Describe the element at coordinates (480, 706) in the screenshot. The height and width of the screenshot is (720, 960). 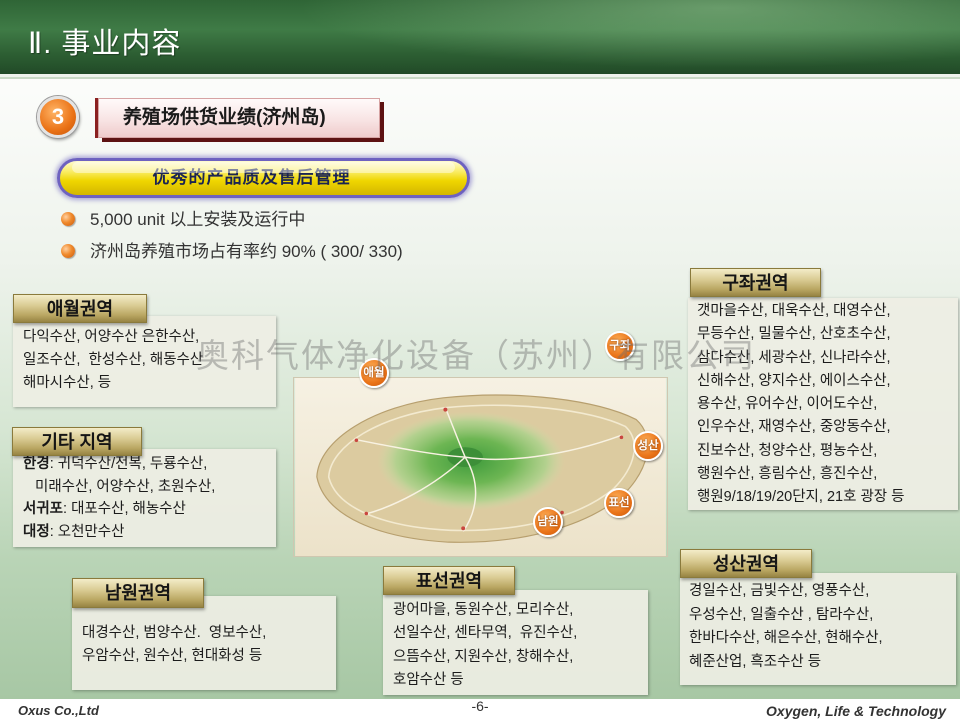
I see `page-number: -6-` at that location.